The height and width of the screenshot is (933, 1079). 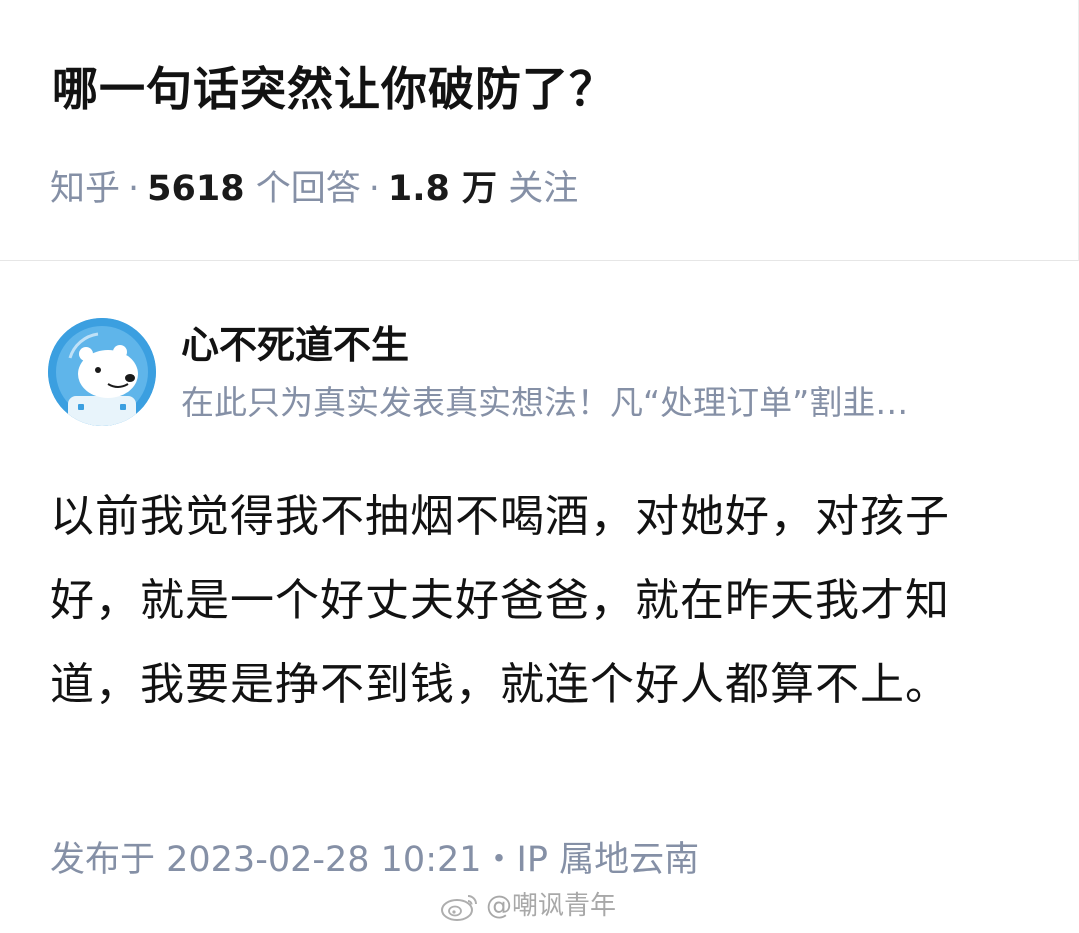 What do you see at coordinates (551, 906) in the screenshot?
I see `watermark-text: @嘲讽青年` at bounding box center [551, 906].